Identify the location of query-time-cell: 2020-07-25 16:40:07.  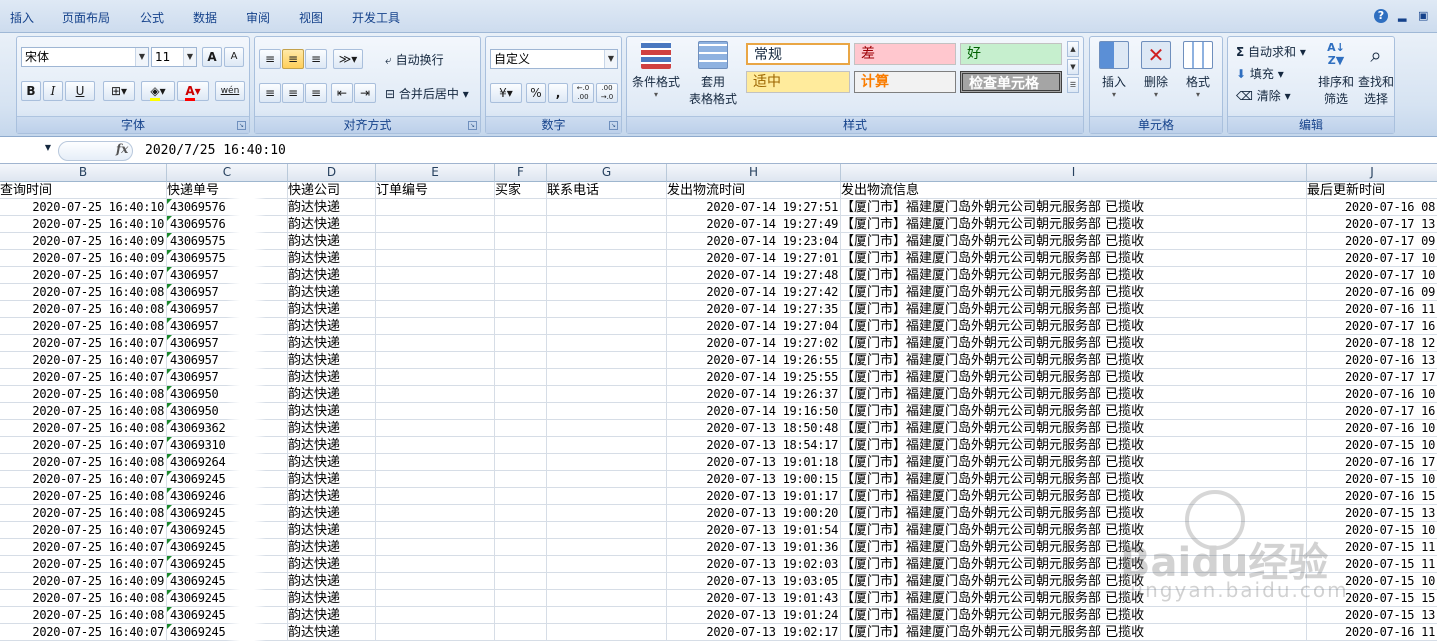
(83, 377).